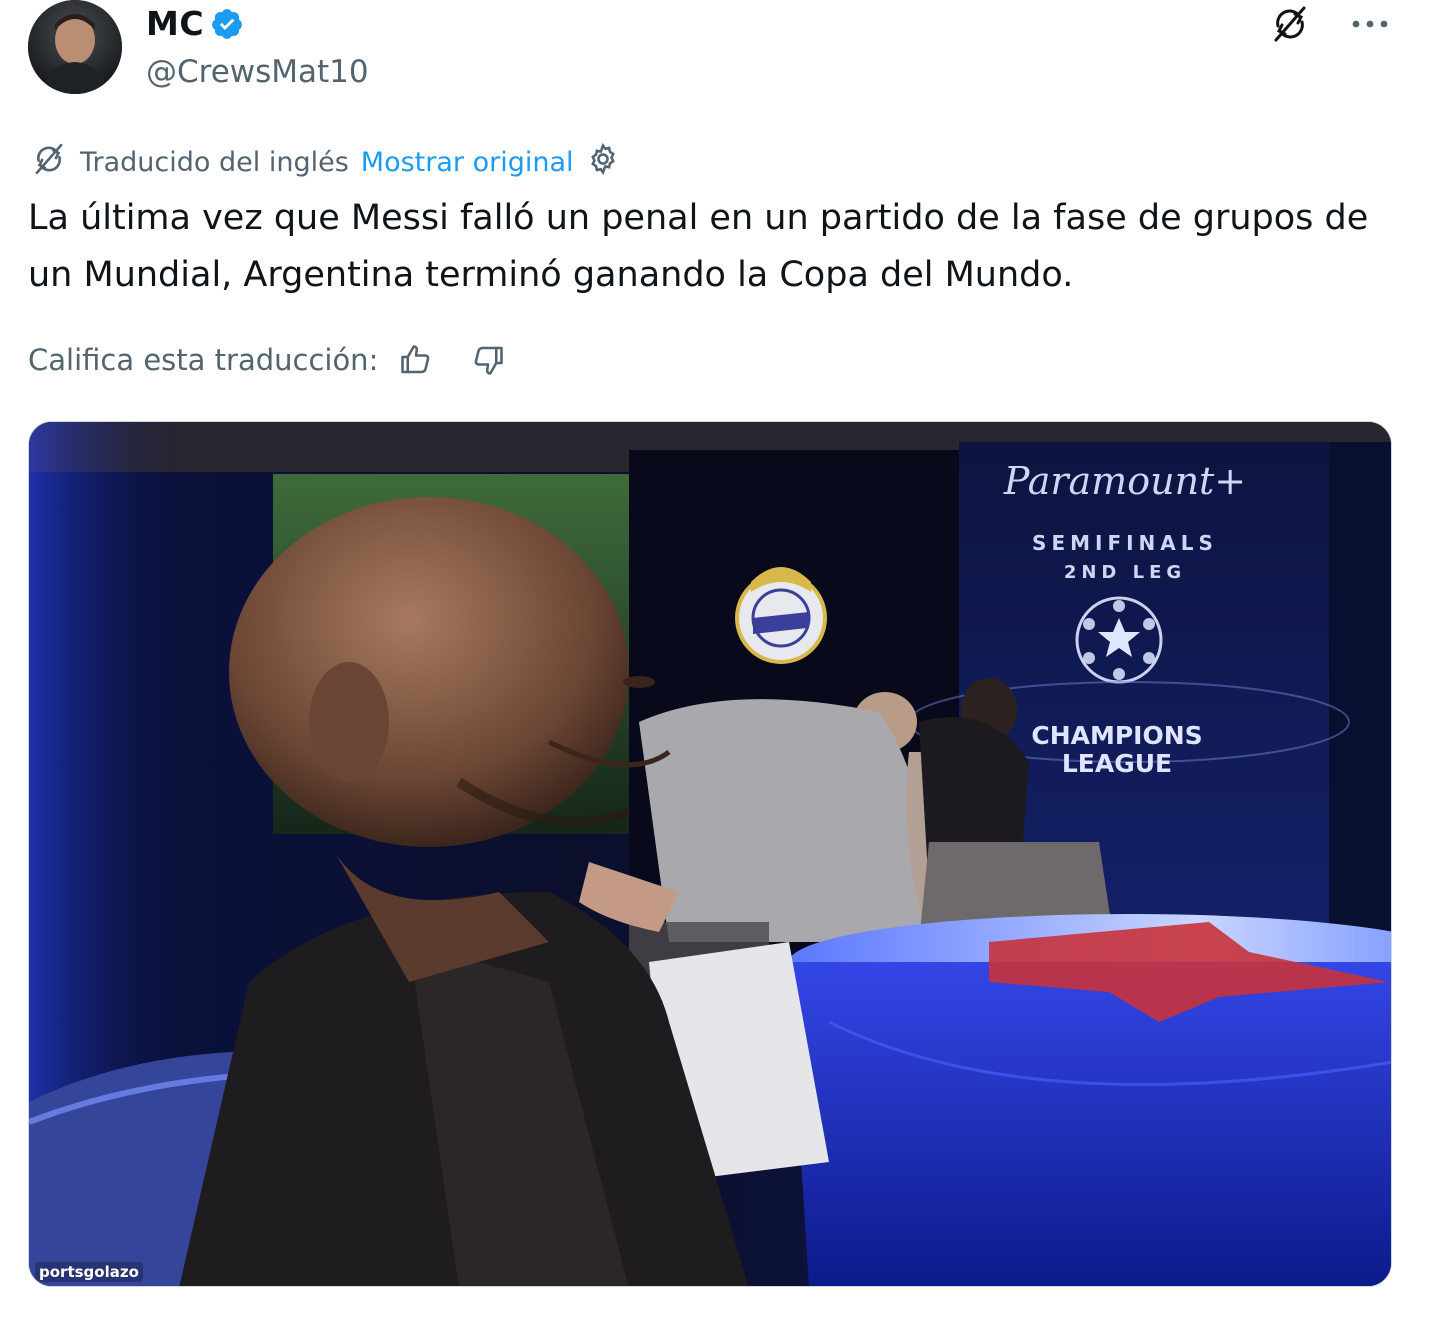 Image resolution: width=1440 pixels, height=1330 pixels. What do you see at coordinates (467, 162) in the screenshot?
I see `show-original-link: Mostrar original` at bounding box center [467, 162].